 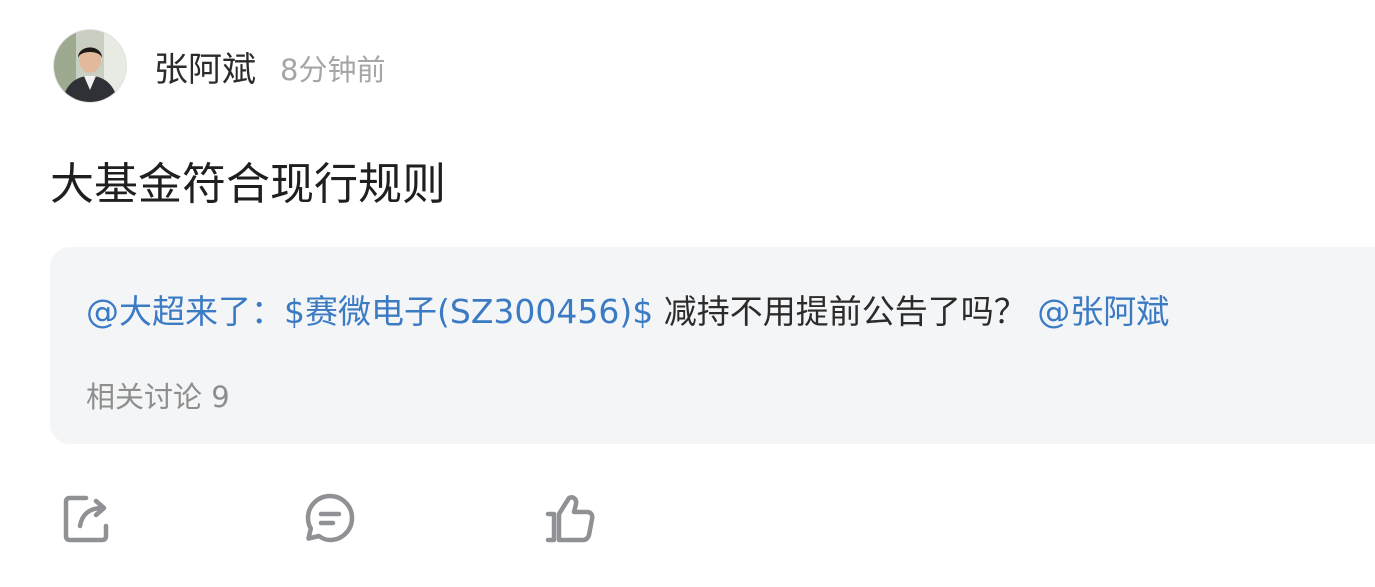 What do you see at coordinates (205, 66) in the screenshot?
I see `author-name: 张阿斌` at bounding box center [205, 66].